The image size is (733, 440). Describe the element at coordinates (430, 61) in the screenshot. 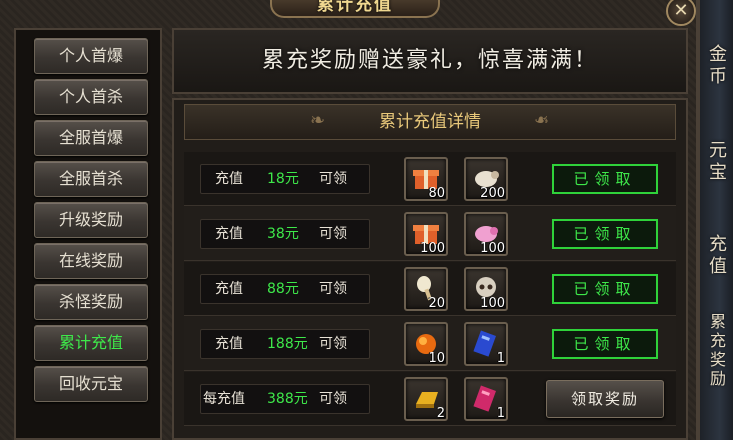

I see `promo-banner: 累充奖励赠送豪礼，惊喜满满！` at that location.